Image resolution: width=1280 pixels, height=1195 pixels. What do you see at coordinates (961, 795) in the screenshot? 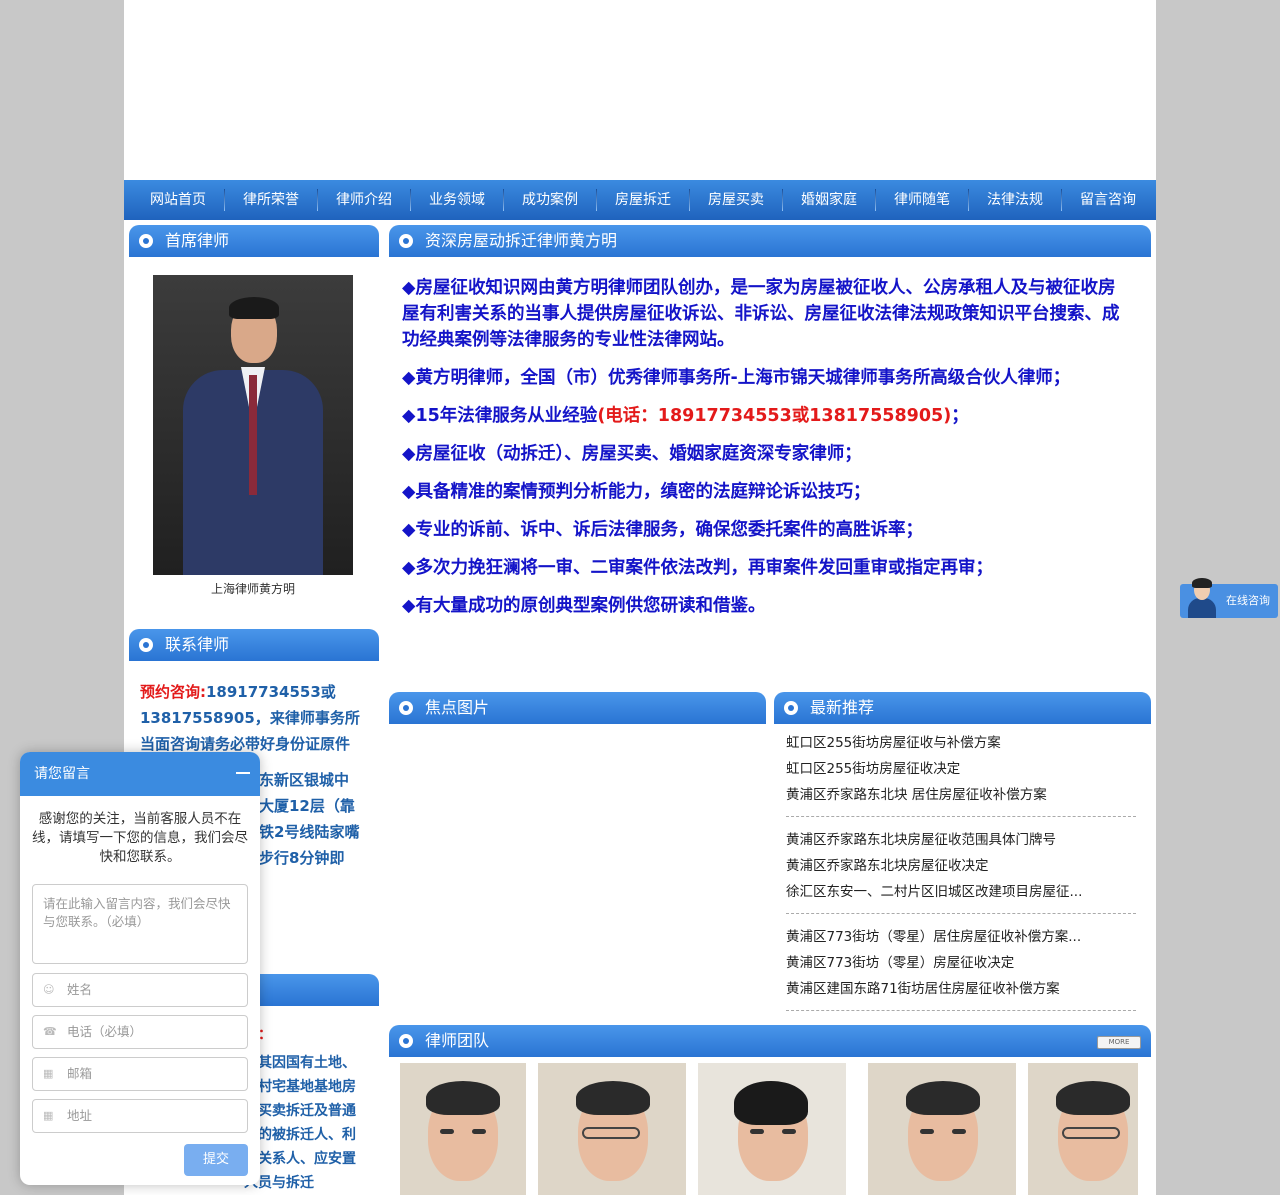
I see `news-link: 黄浦区乔家路东北块 居住房屋征收补偿方案` at bounding box center [961, 795].